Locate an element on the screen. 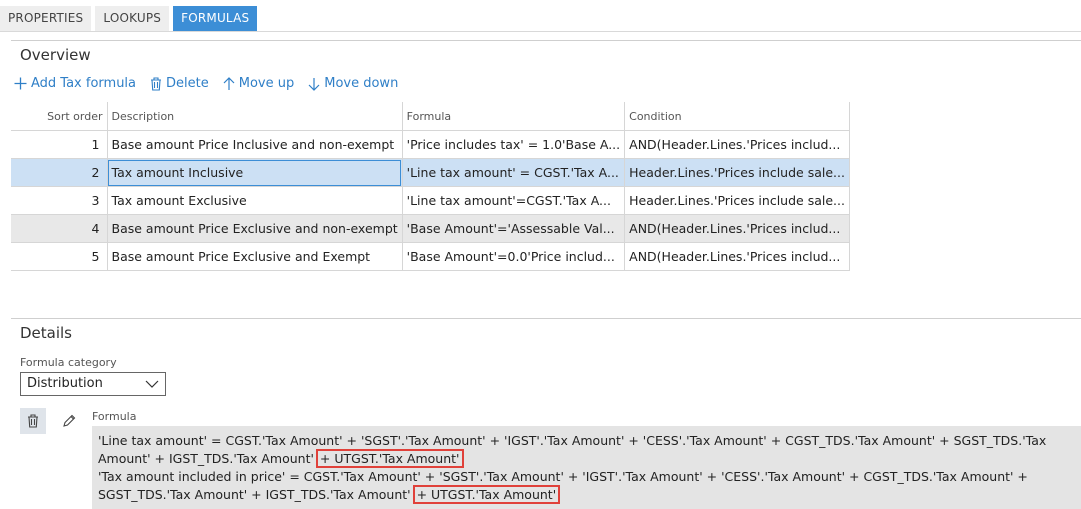 The height and width of the screenshot is (509, 1081). column-header-description: Description is located at coordinates (255, 116).